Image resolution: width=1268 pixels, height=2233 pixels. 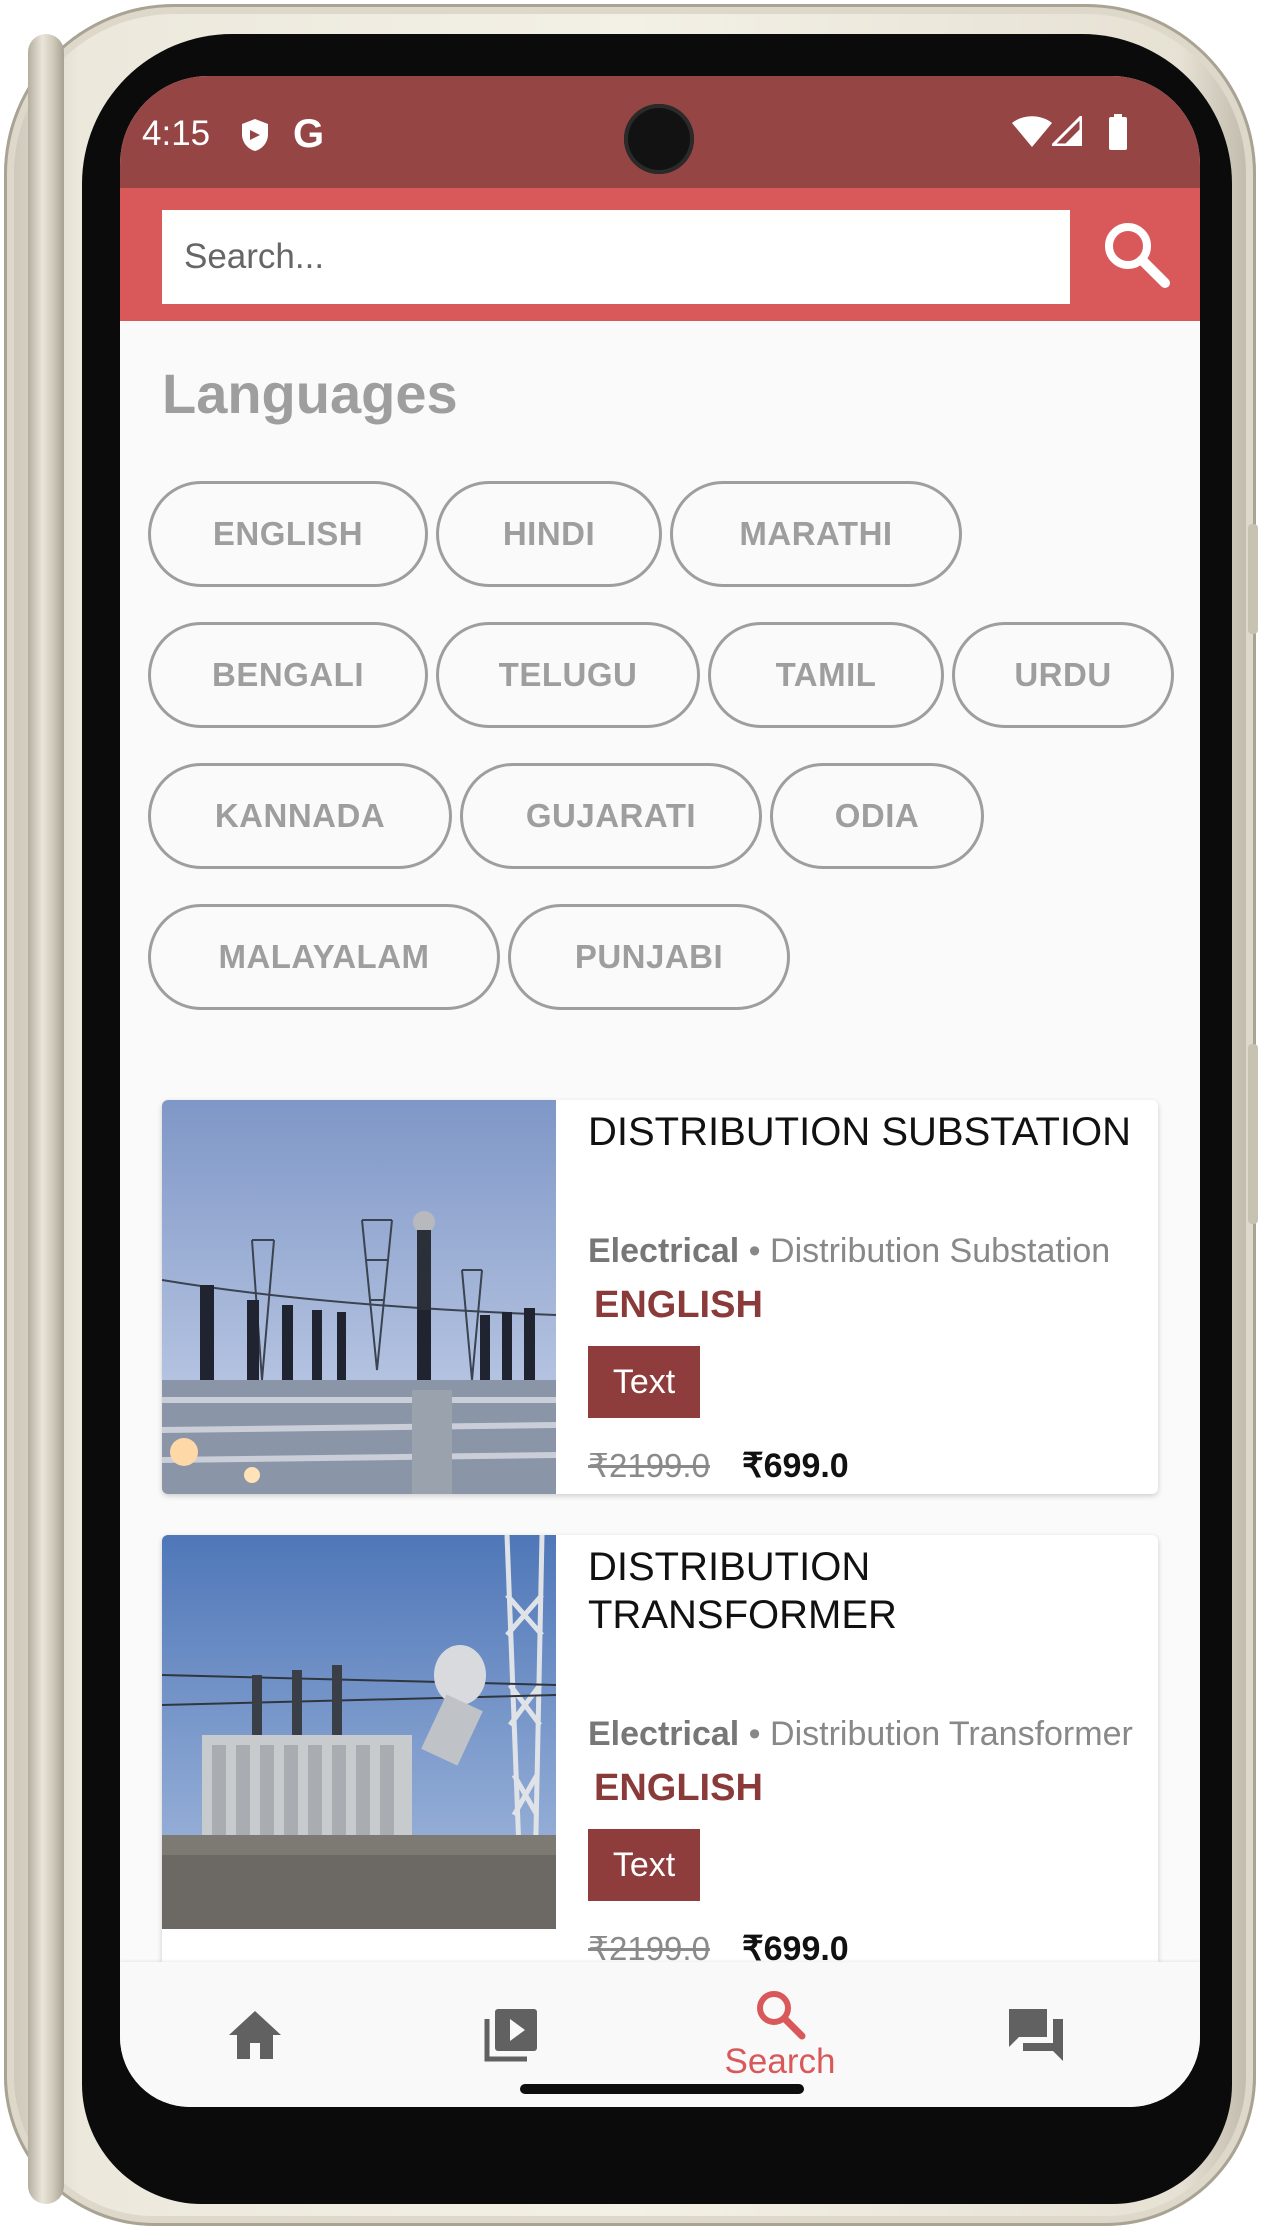 I want to click on nav-home, so click(x=255, y=2034).